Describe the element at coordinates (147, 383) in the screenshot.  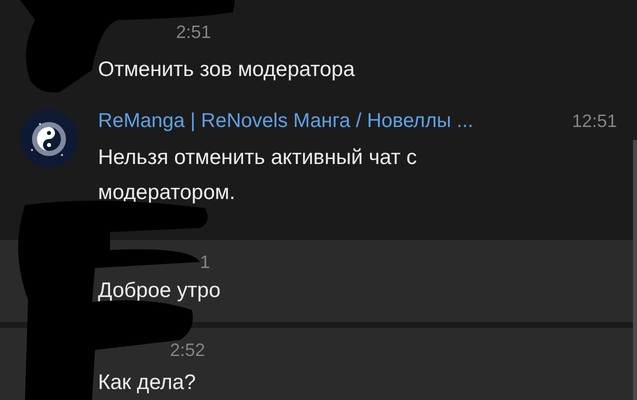
I see `message-text: Как дела?` at that location.